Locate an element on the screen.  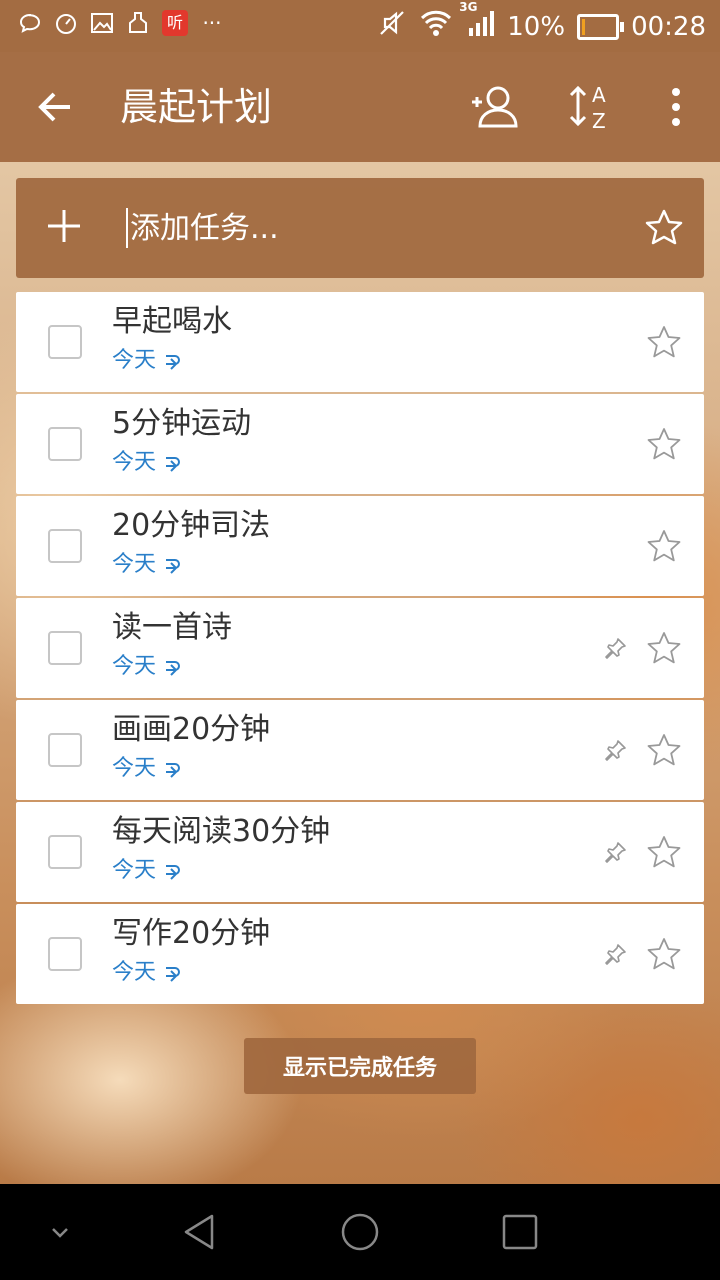
status-indicators: 3G 10% 00:28 is located at coordinates (541, 22).